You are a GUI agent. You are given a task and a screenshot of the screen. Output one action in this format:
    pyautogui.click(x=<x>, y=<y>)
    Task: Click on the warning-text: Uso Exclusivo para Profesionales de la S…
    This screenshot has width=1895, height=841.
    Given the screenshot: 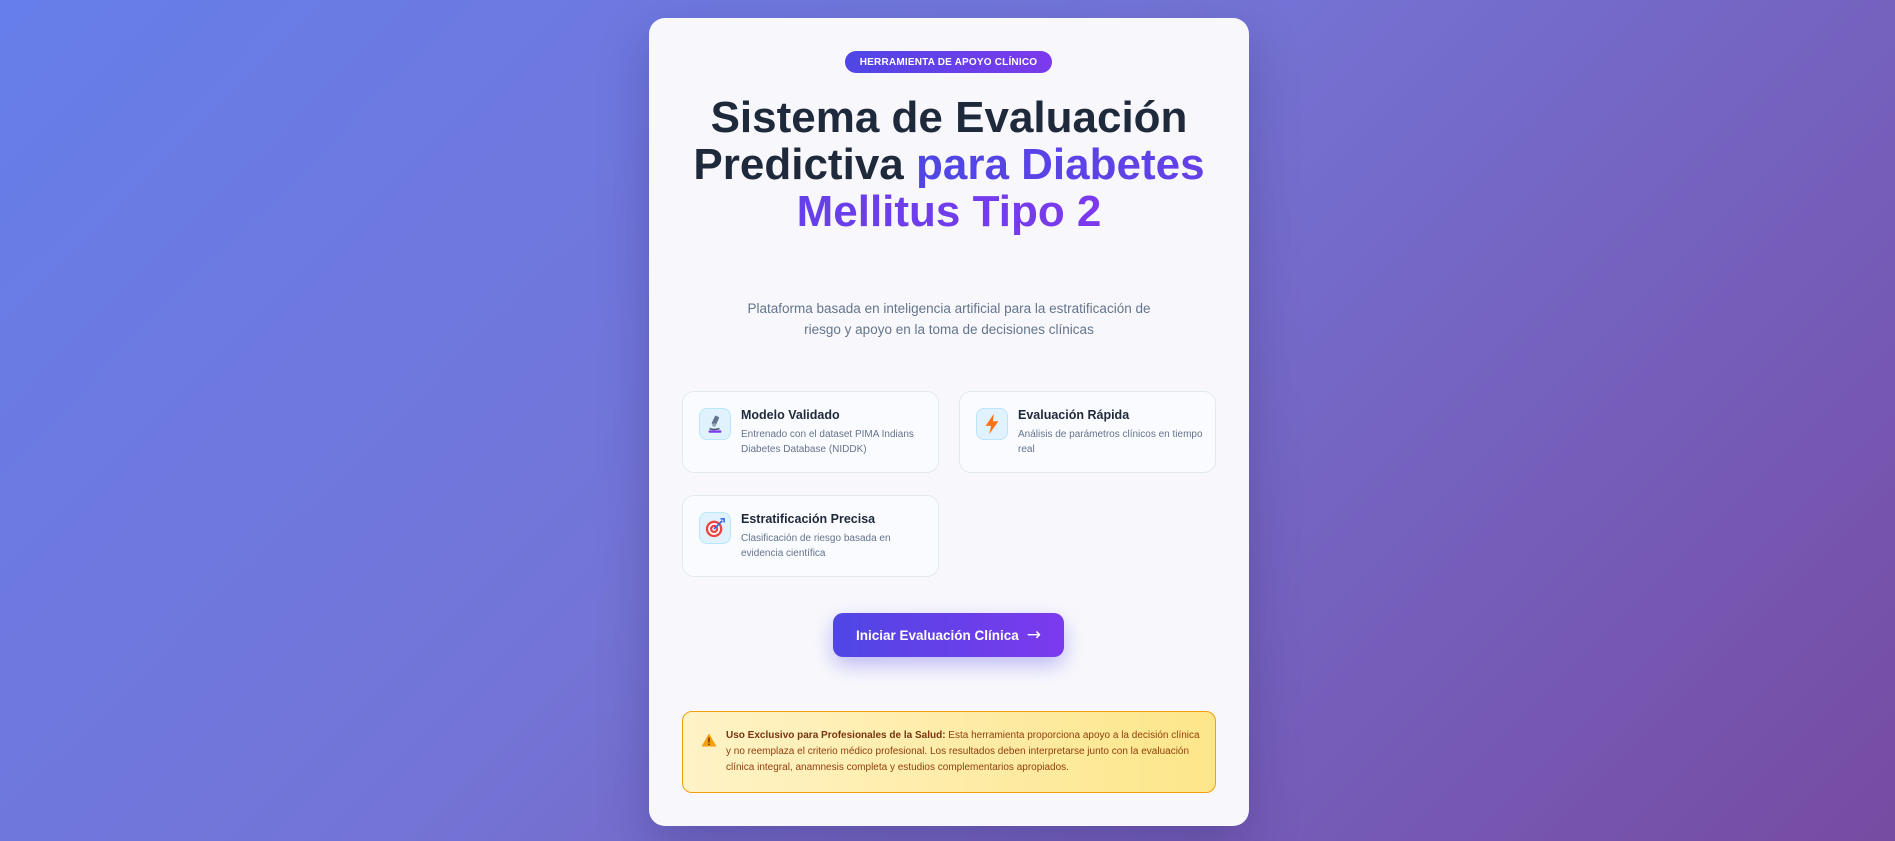 What is the action you would take?
    pyautogui.click(x=963, y=752)
    